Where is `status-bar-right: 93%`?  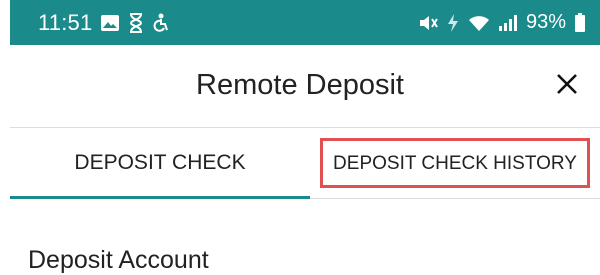 status-bar-right: 93% is located at coordinates (502, 22).